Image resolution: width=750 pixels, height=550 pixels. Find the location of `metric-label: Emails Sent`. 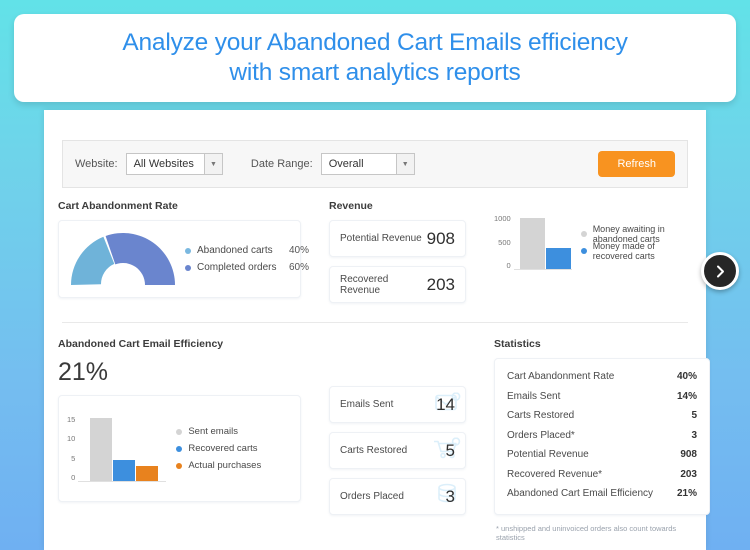

metric-label: Emails Sent is located at coordinates (367, 404).